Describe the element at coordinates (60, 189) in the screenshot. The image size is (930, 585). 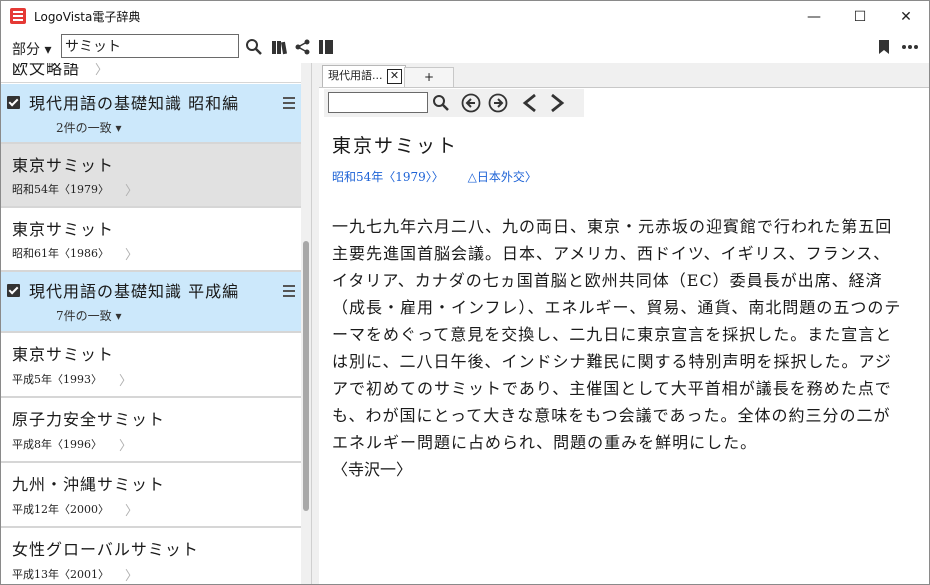
I see `list-item-subtitle: 昭和54年〈1979〉` at that location.